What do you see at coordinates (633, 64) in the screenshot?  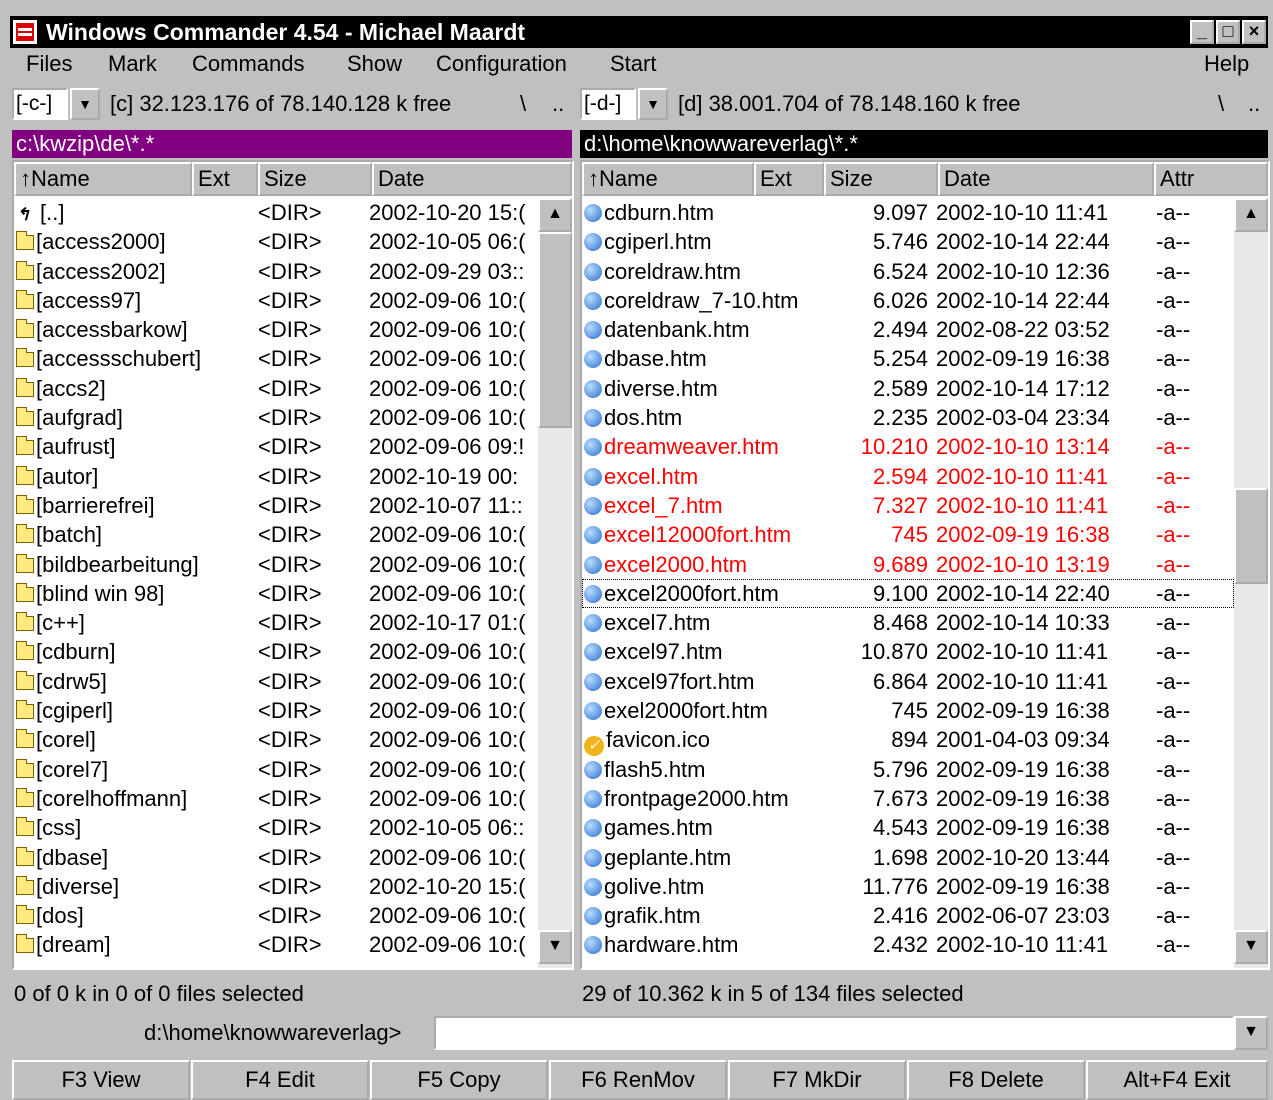 I see `menu-start: Start` at bounding box center [633, 64].